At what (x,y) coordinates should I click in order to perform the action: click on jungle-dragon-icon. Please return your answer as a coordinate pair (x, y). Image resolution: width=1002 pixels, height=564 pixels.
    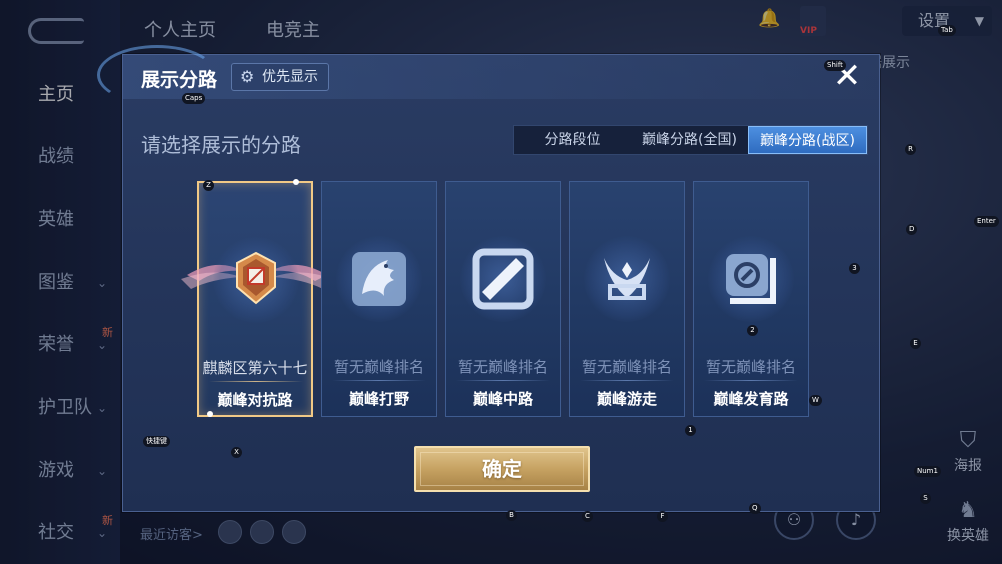
    Looking at the image, I should click on (379, 279).